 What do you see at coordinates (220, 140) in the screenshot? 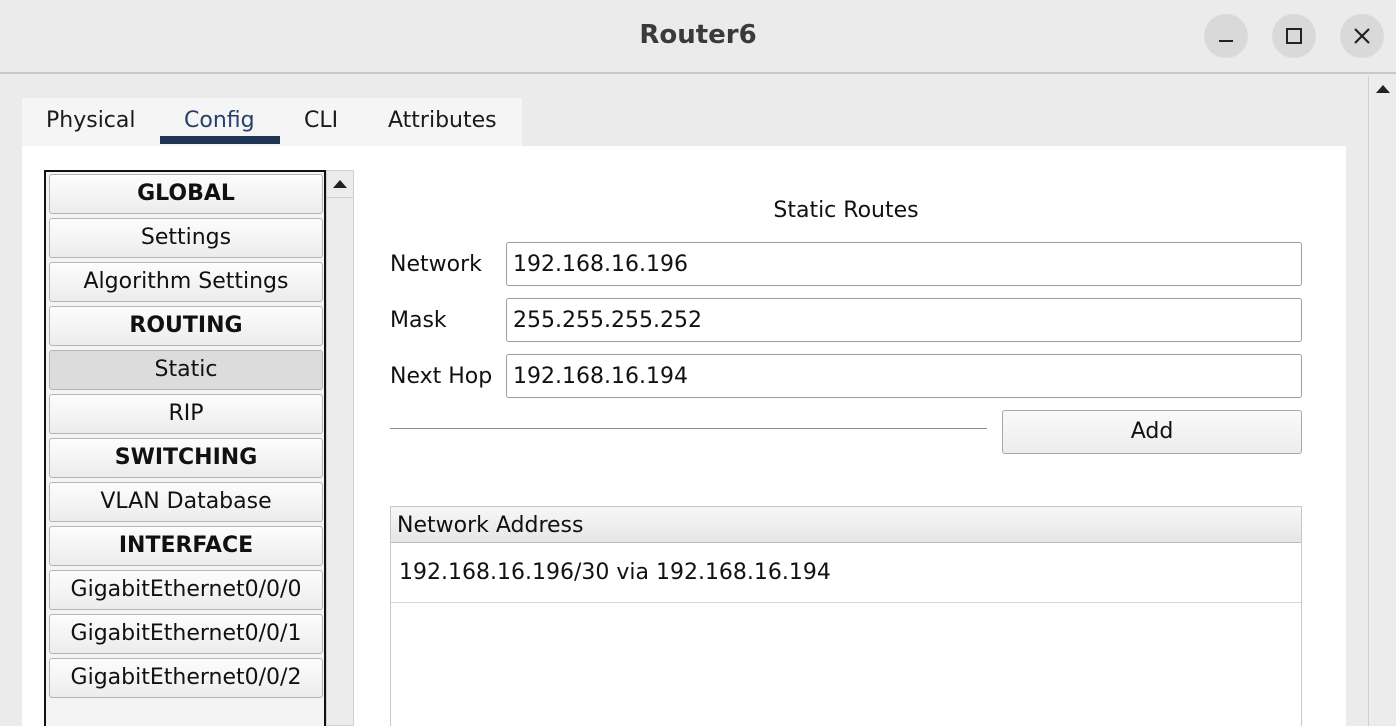
I see `active-tab-indicator` at bounding box center [220, 140].